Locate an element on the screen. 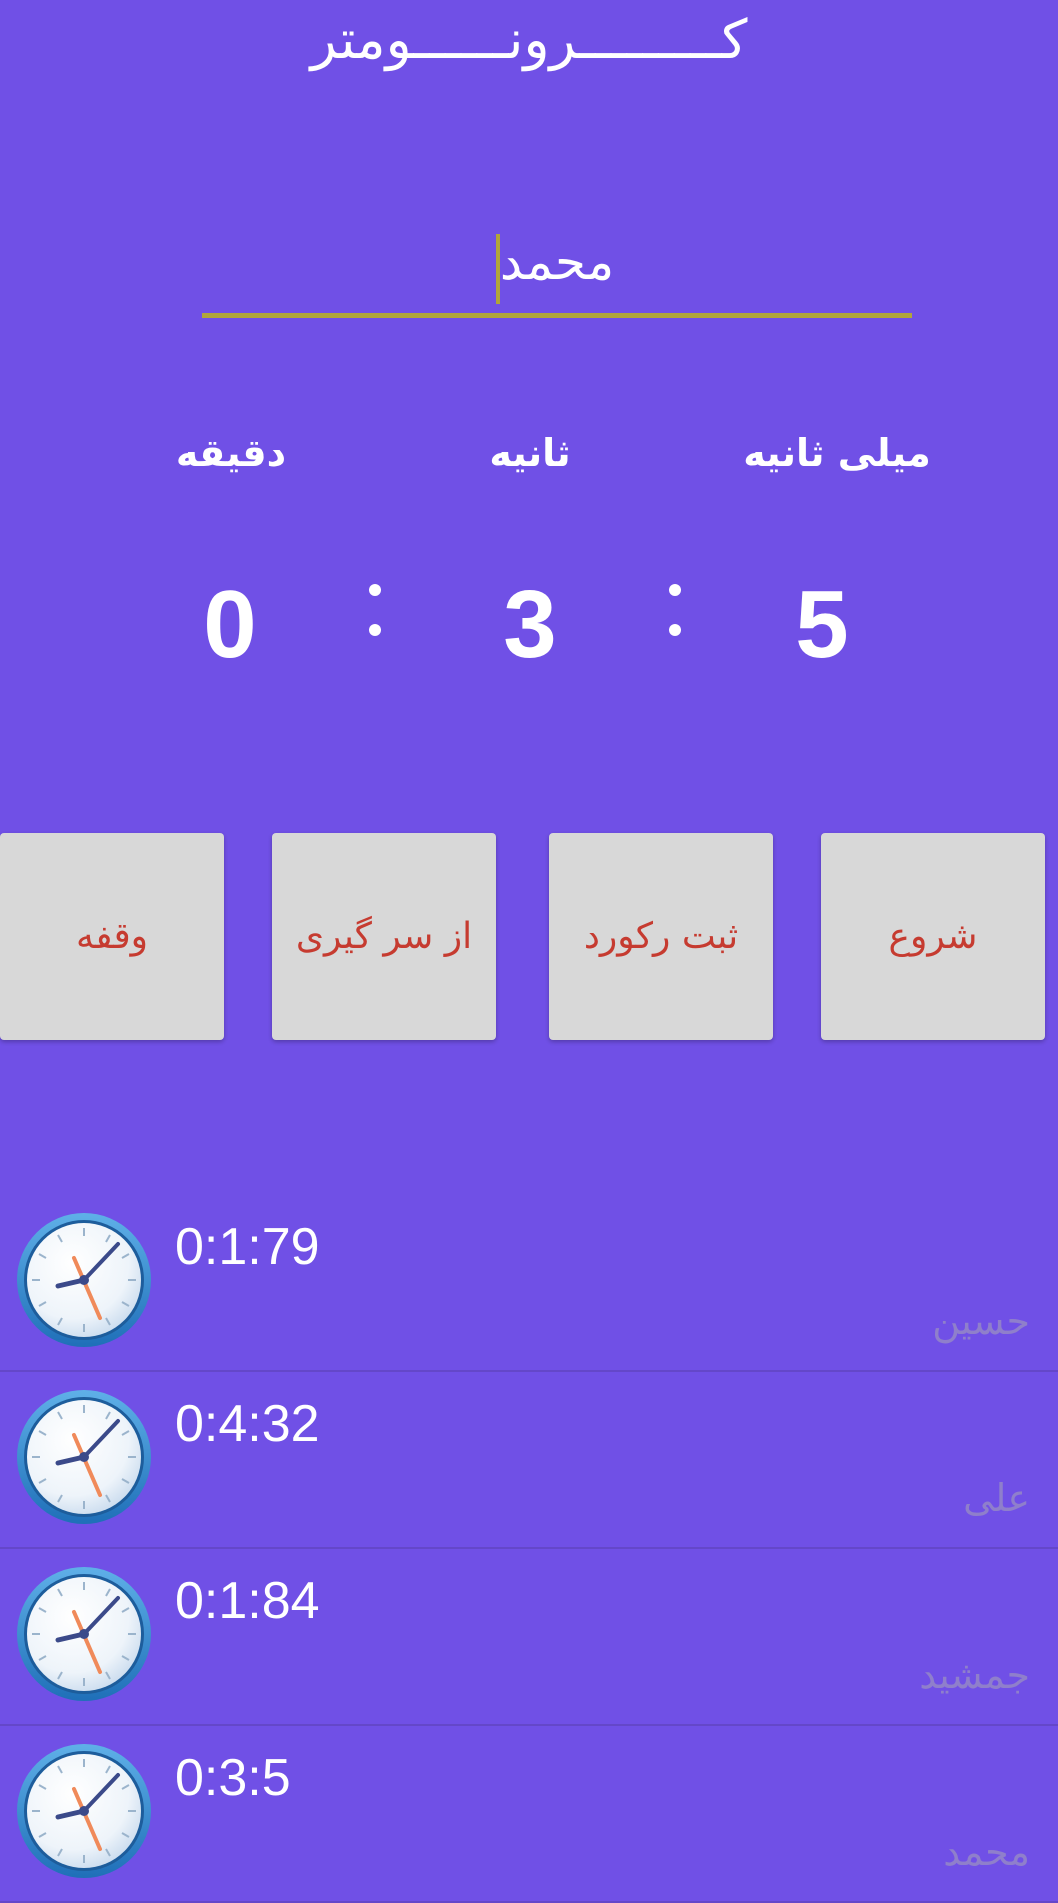  text-cursor is located at coordinates (497, 269).